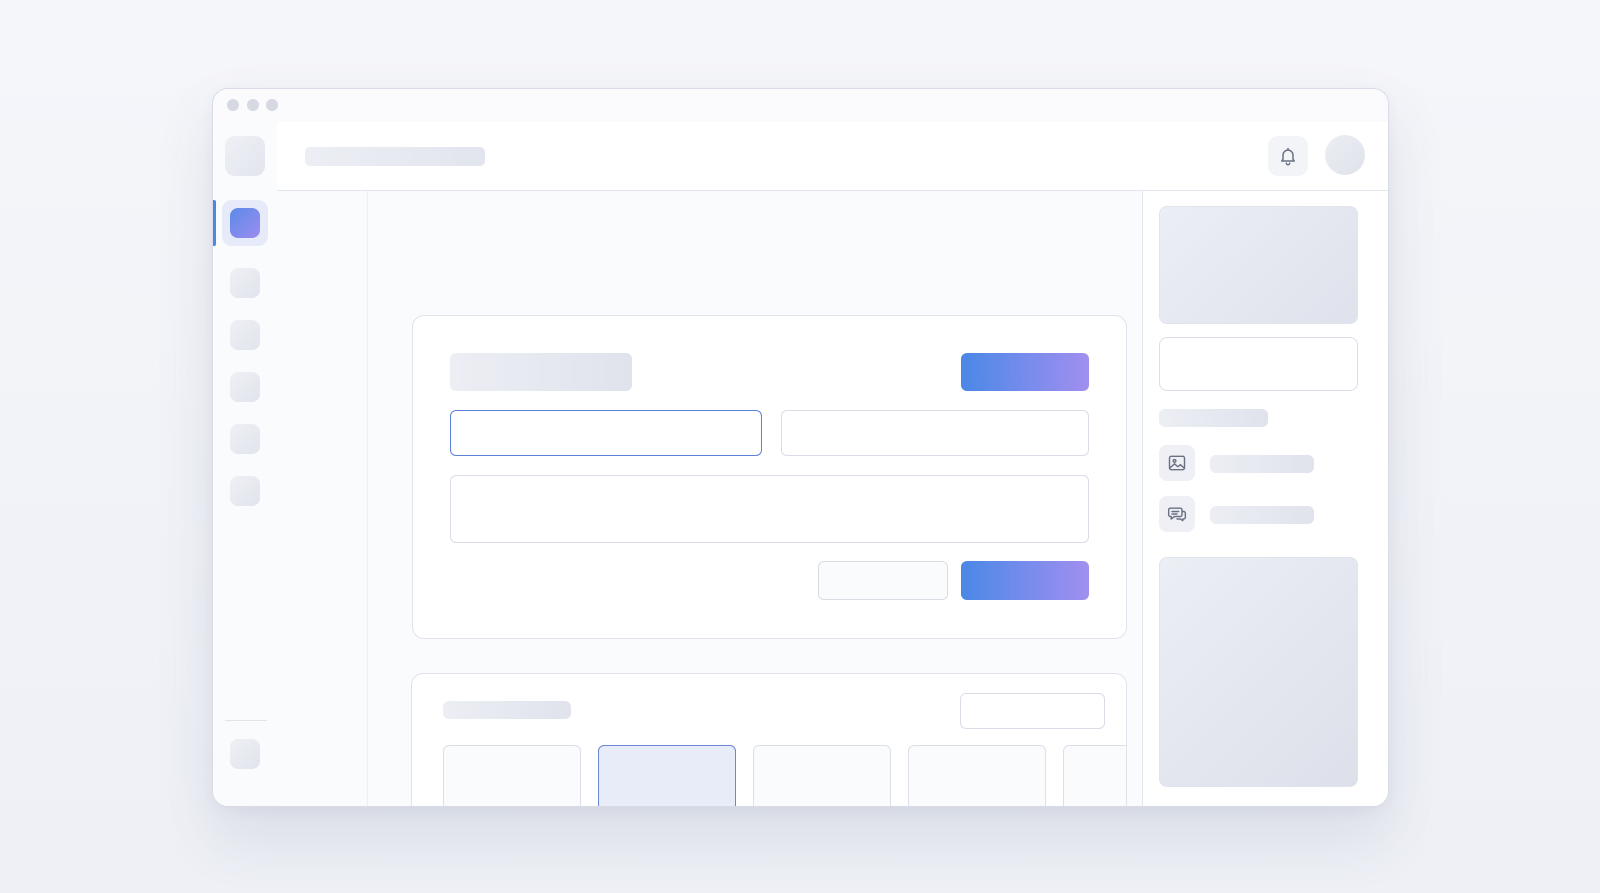  What do you see at coordinates (1258, 364) in the screenshot?
I see `panel-input-placeholder` at bounding box center [1258, 364].